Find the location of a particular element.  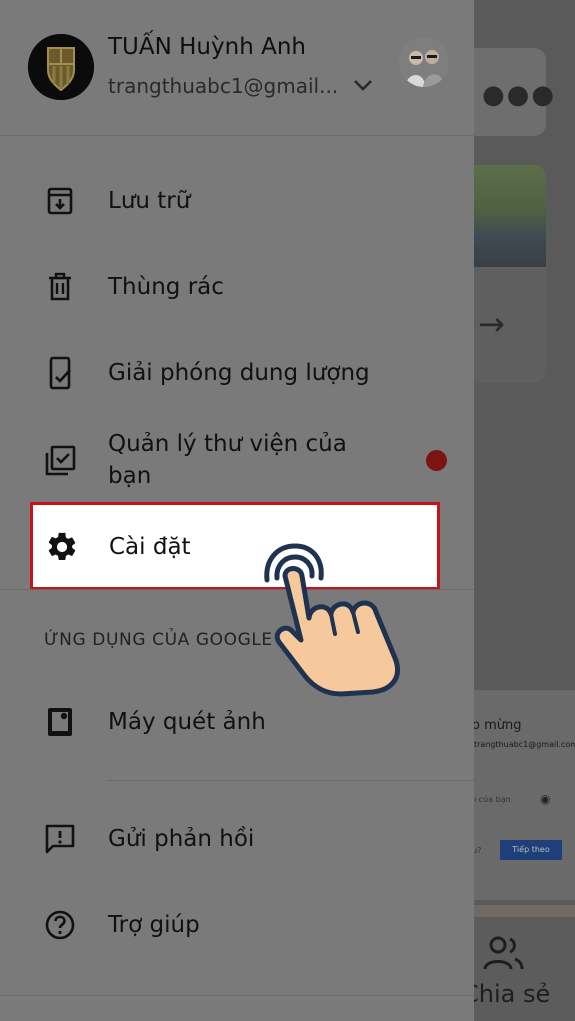

phone-check-icon is located at coordinates (60, 373).